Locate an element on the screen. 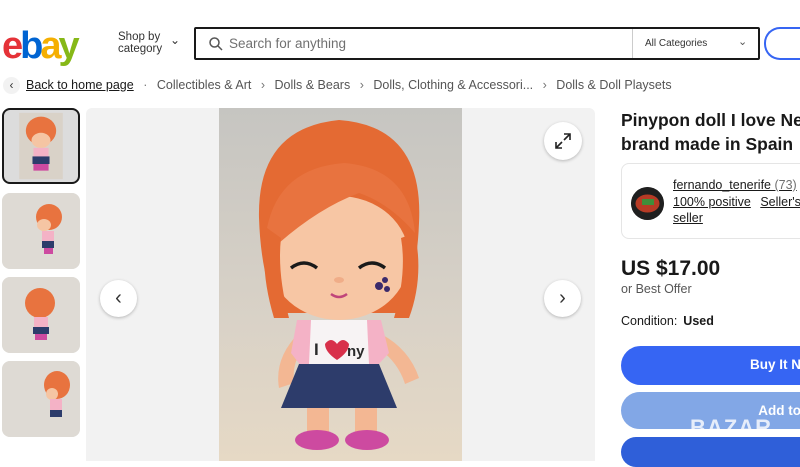 The width and height of the screenshot is (800, 467). seller-feedback: 100% positive Seller's is located at coordinates (736, 202).